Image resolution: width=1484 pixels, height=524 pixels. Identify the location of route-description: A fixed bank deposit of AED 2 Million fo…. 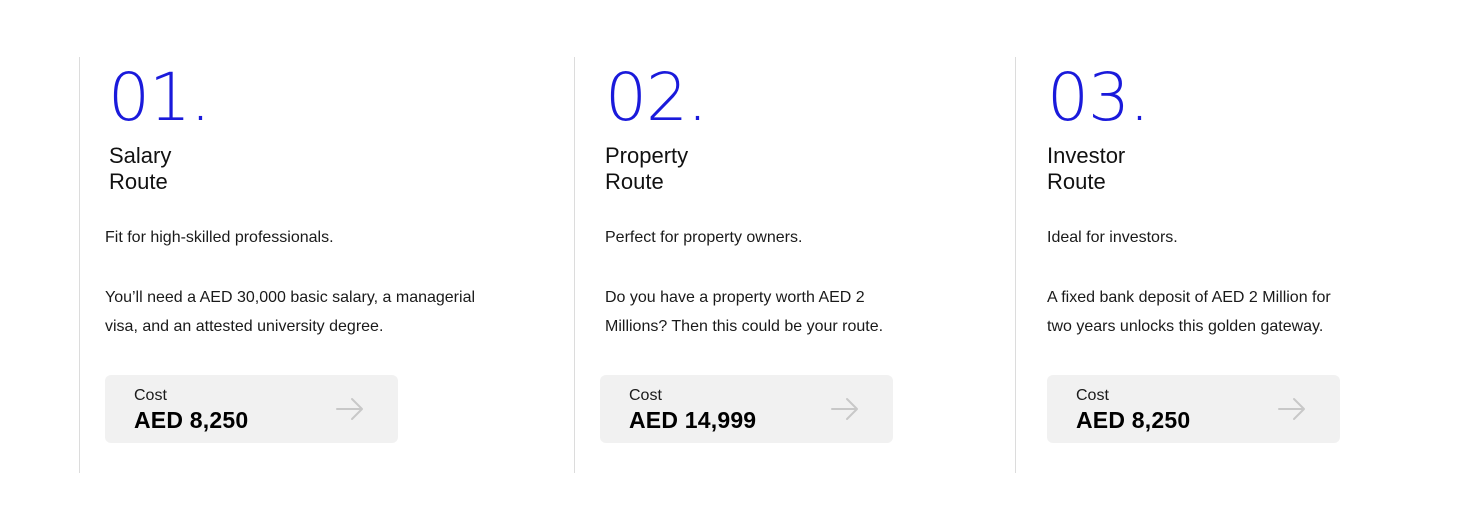
(1189, 312).